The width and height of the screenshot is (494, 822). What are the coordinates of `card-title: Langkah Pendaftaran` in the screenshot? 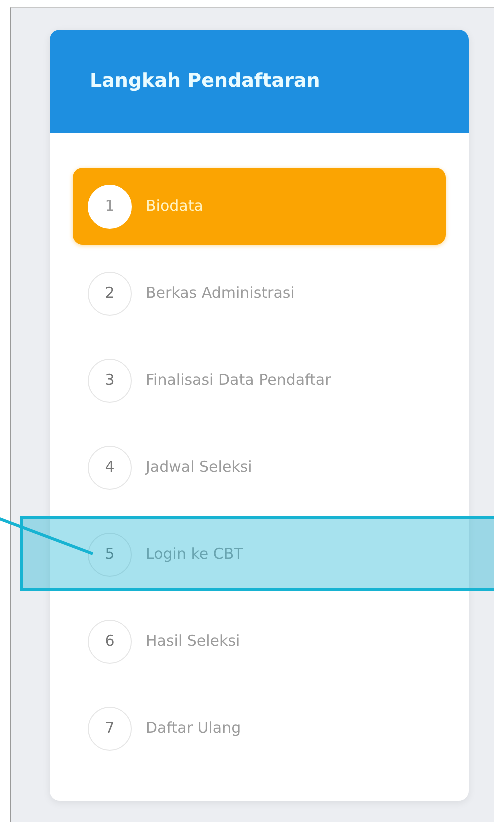 It's located at (205, 81).